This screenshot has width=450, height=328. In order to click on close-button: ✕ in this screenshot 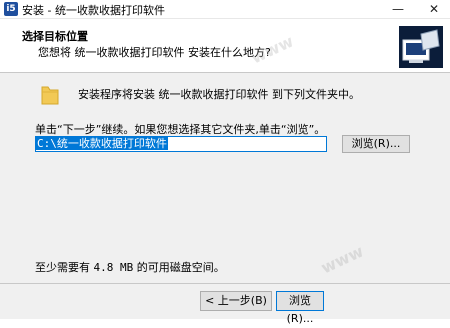, I will do `click(434, 9)`.